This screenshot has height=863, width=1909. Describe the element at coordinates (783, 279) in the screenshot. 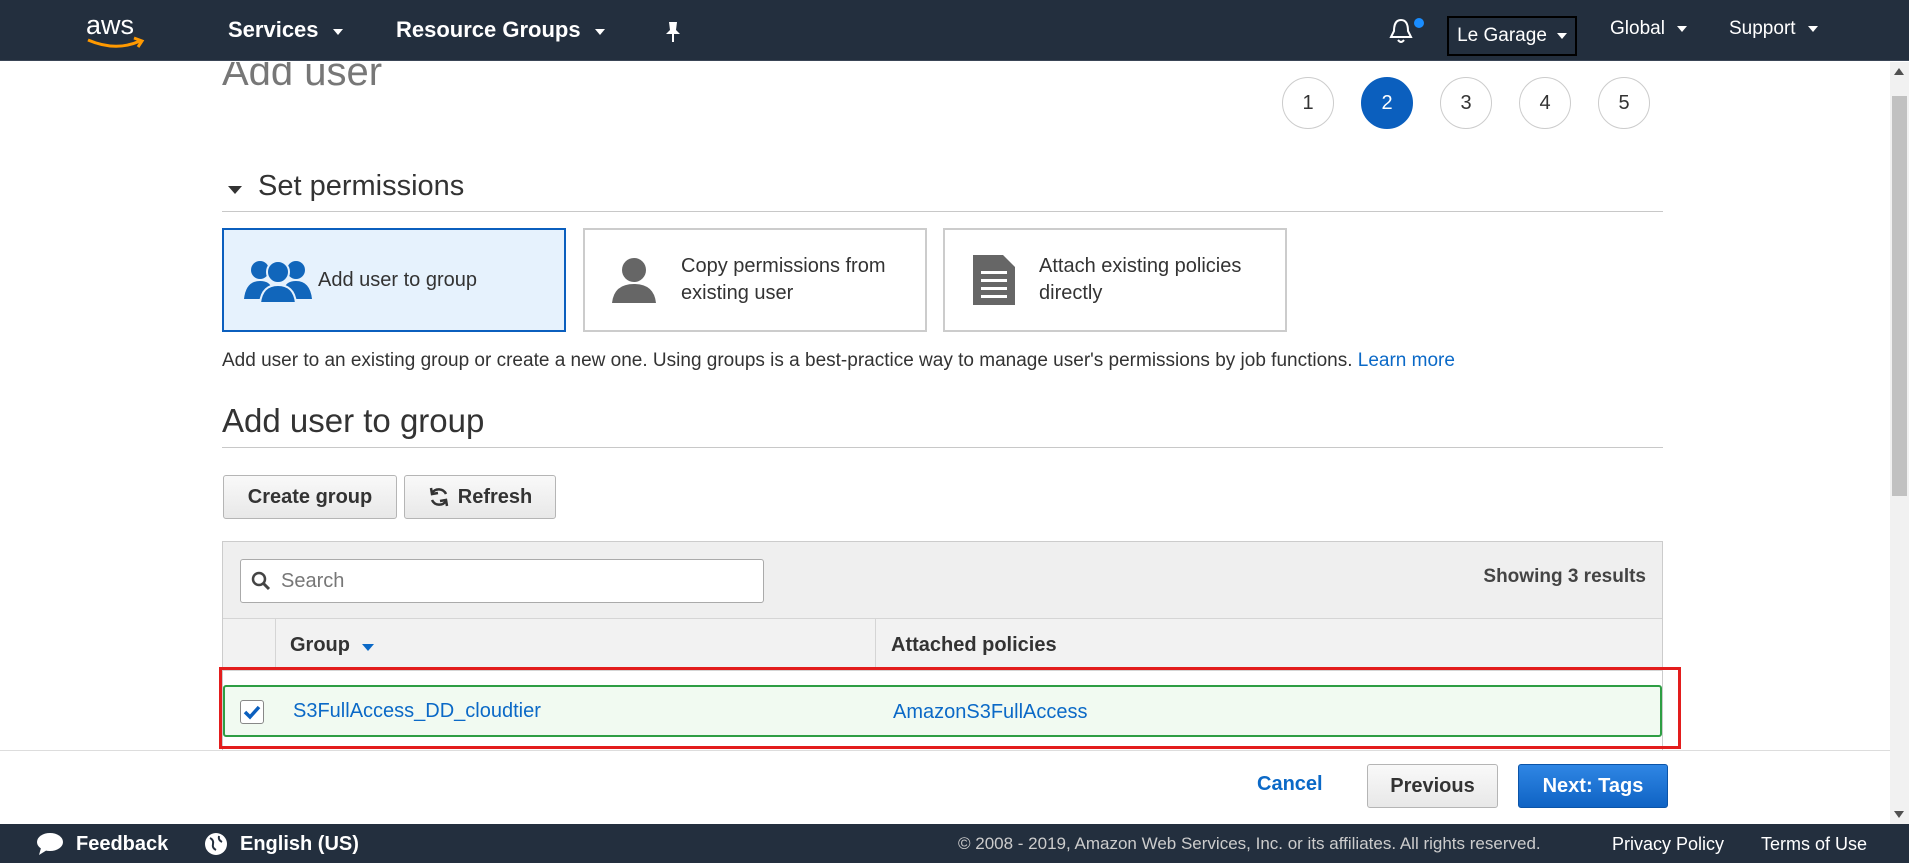

I see `option-copy-permissions-label: Copy permissions from existing user` at that location.